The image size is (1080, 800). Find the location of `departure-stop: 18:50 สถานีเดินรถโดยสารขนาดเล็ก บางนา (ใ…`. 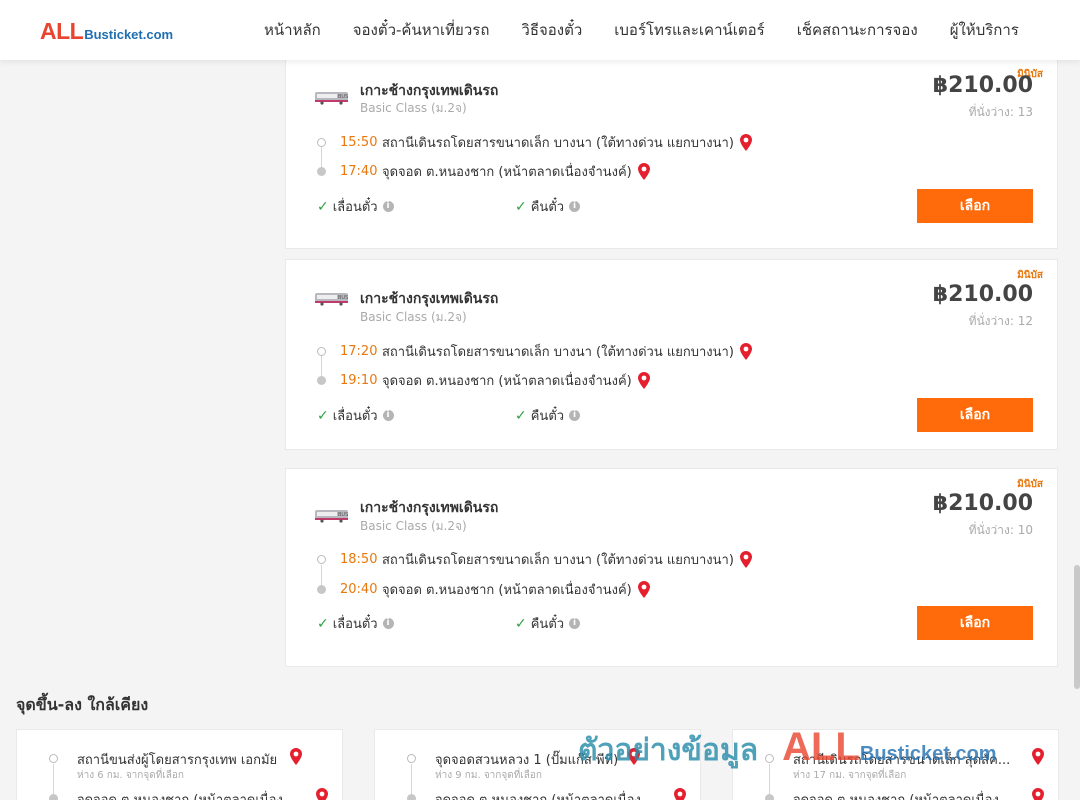

departure-stop: 18:50 สถานีเดินรถโดยสารขนาดเล็ก บางนา (ใ… is located at coordinates (534, 559).